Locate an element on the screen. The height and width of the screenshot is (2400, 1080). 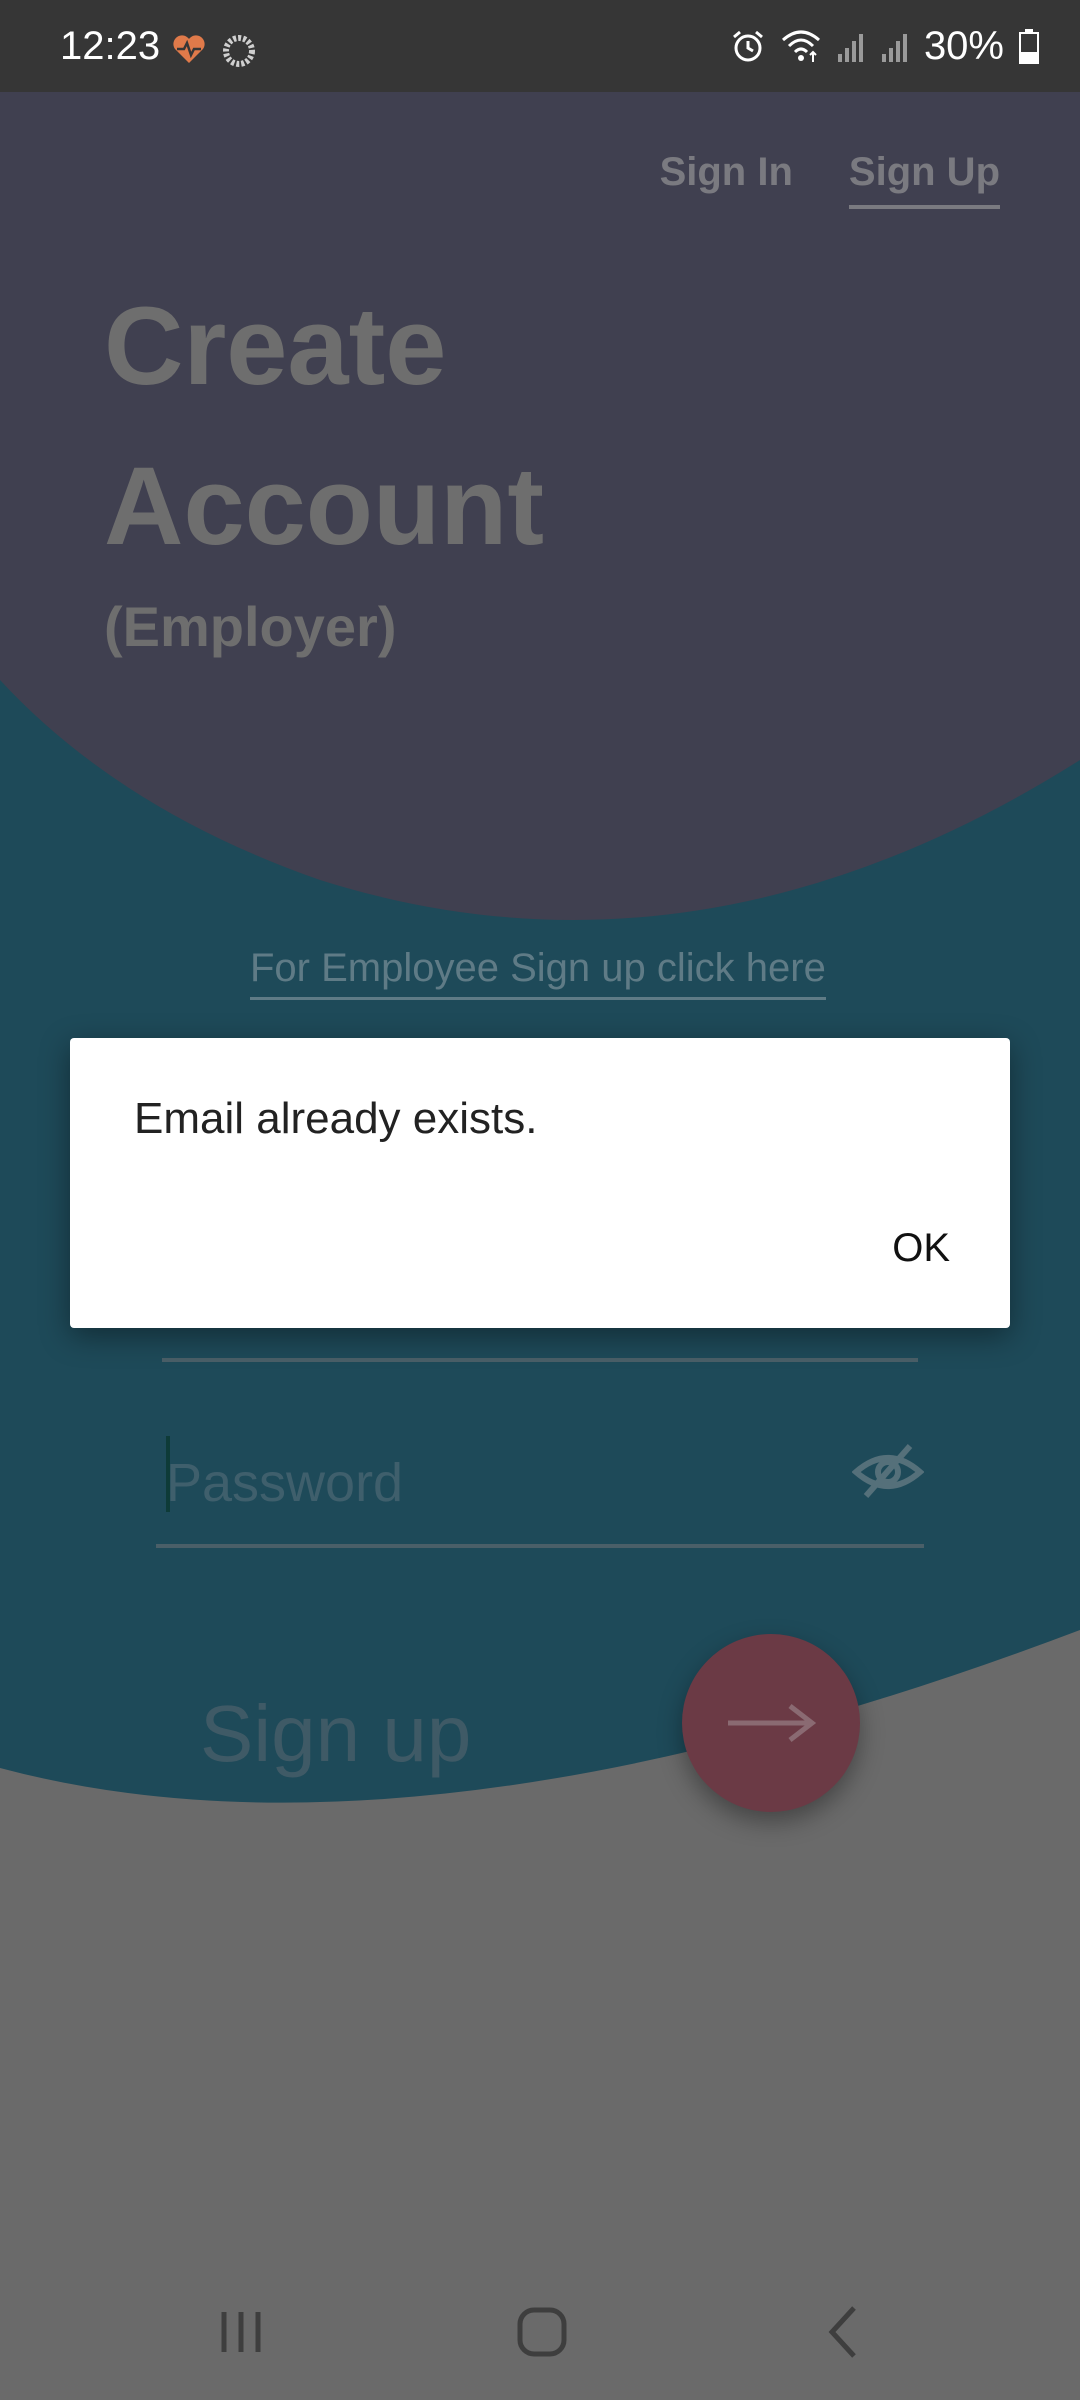
eye-off-icon is located at coordinates (888, 1472).